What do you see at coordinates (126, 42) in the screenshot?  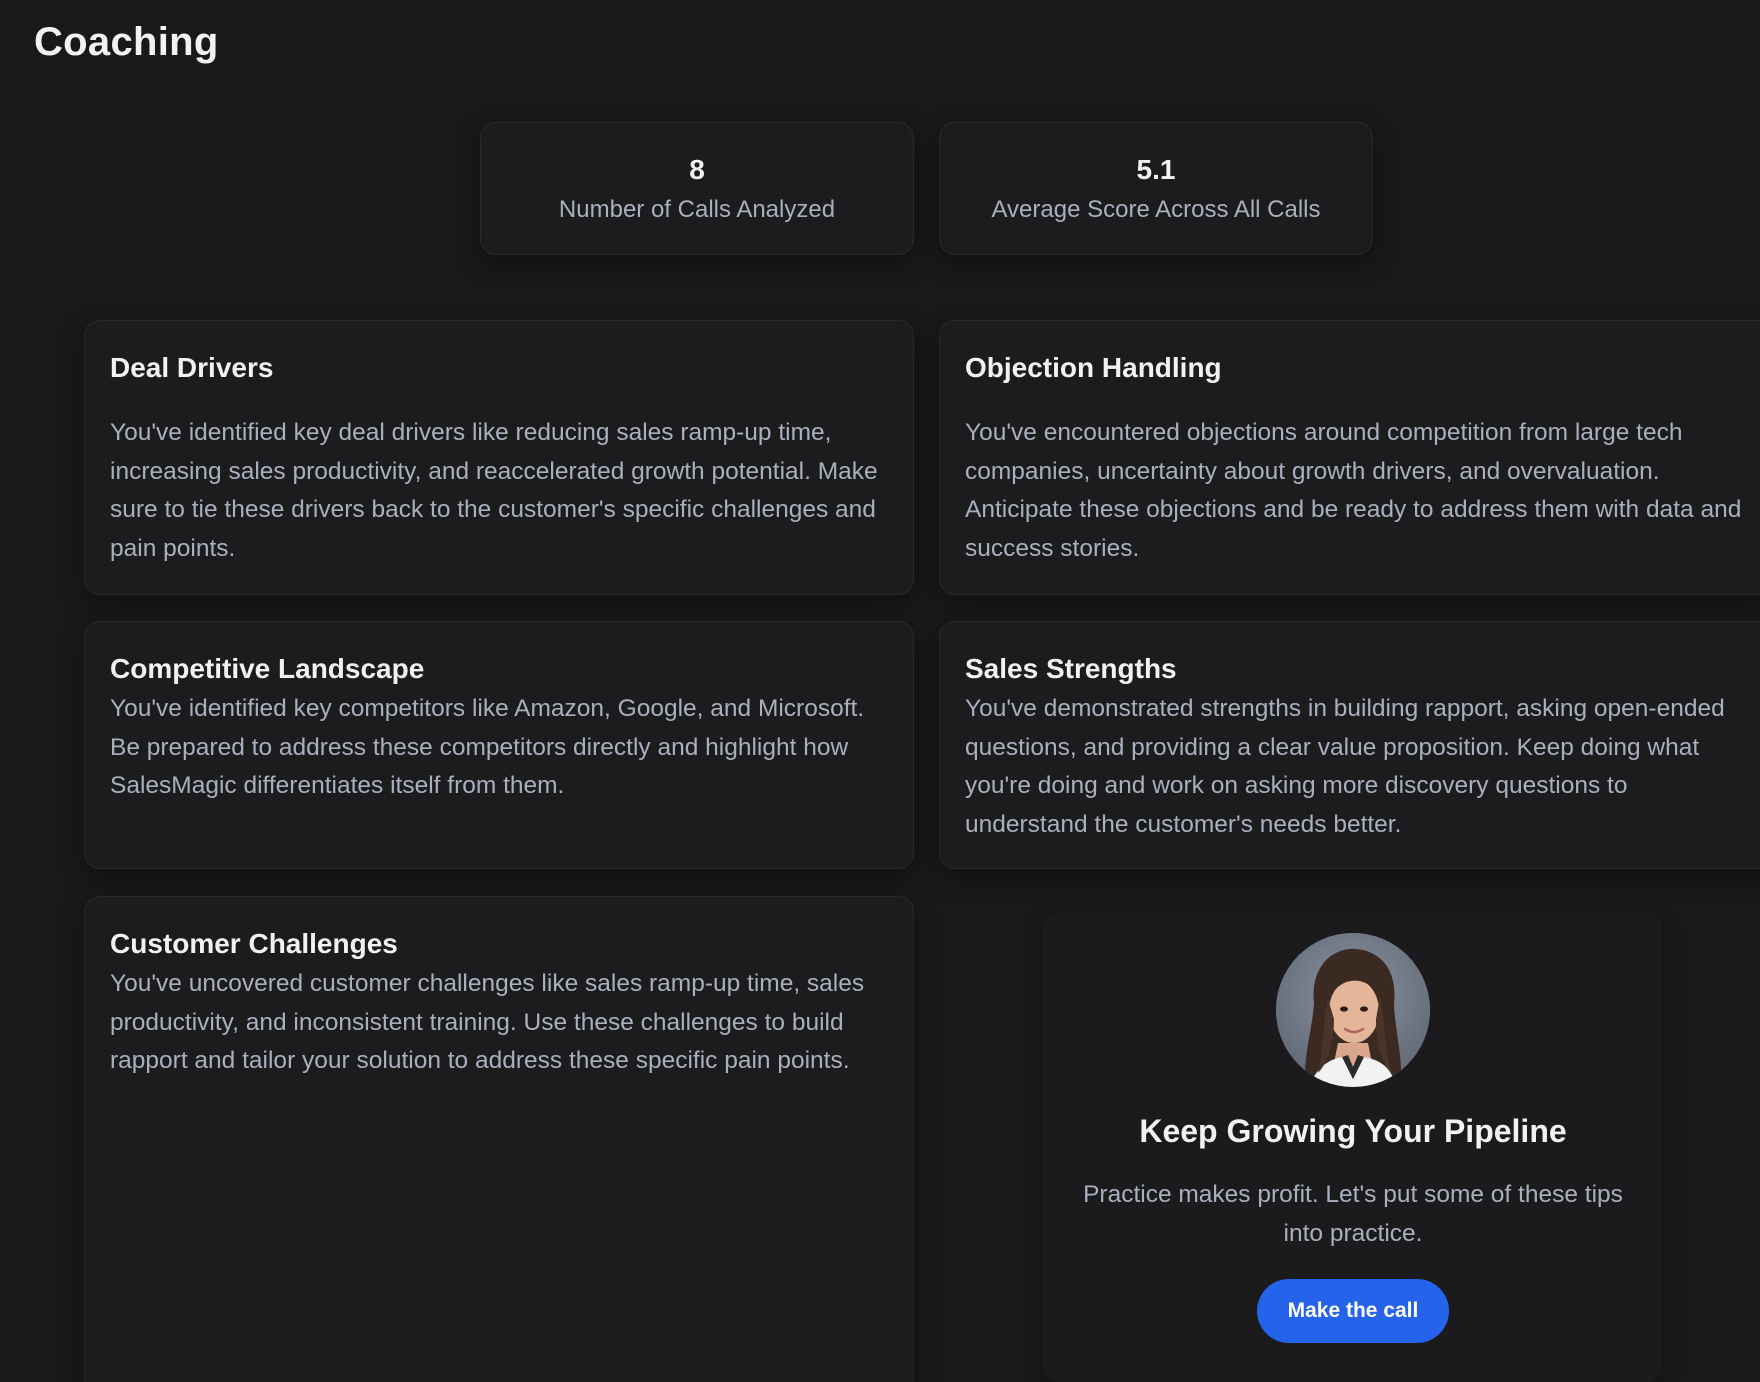 I see `page-title: Coaching` at bounding box center [126, 42].